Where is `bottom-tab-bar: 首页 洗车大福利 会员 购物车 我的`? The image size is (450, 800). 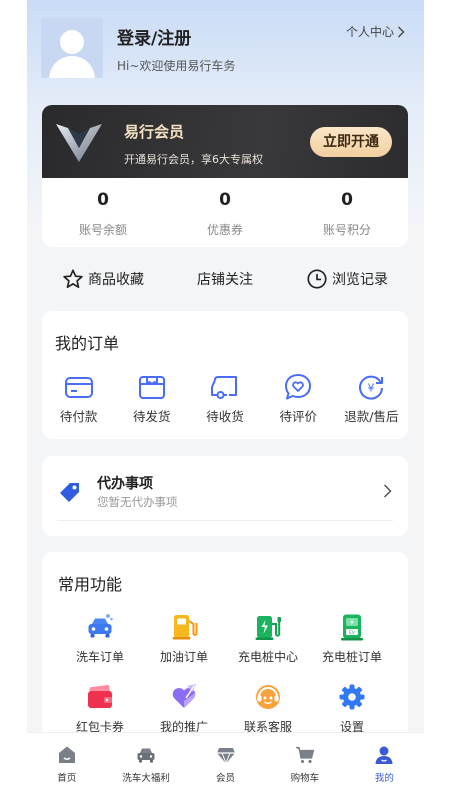 bottom-tab-bar: 首页 洗车大福利 会员 购物车 我的 is located at coordinates (225, 766).